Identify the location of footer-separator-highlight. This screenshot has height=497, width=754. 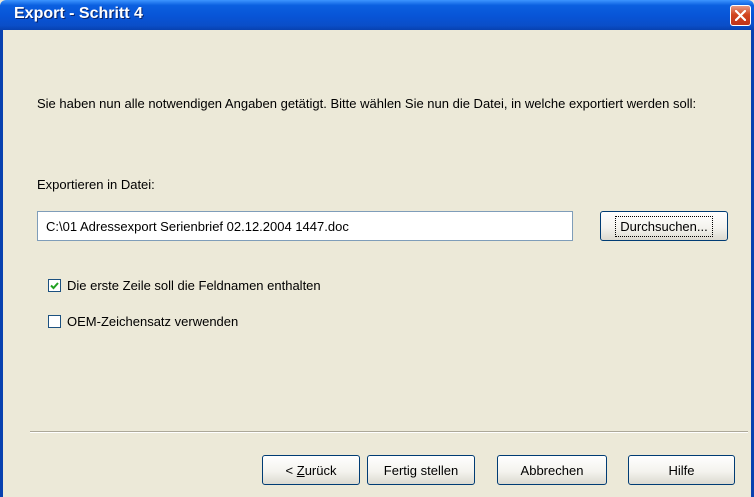
(389, 432).